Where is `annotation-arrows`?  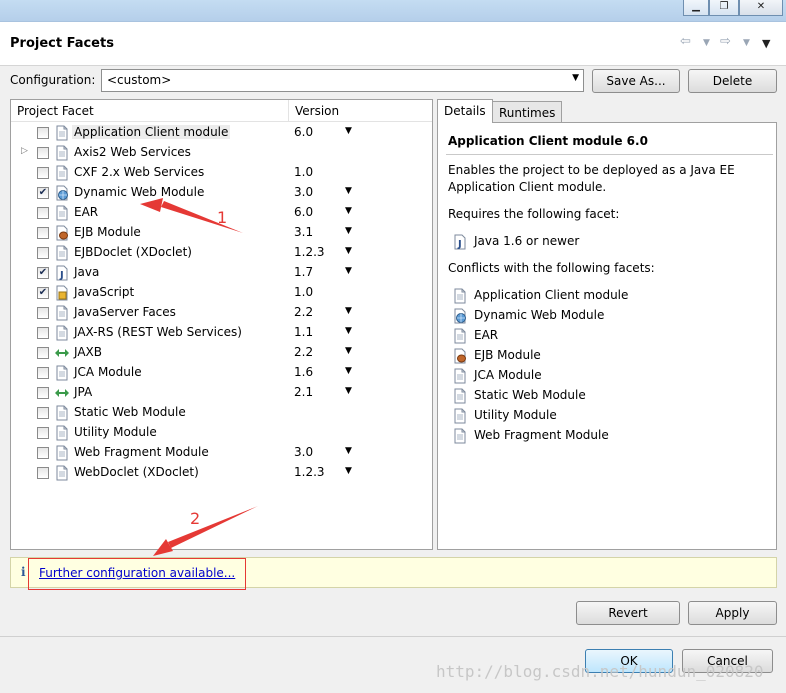
annotation-arrows is located at coordinates (199, 377).